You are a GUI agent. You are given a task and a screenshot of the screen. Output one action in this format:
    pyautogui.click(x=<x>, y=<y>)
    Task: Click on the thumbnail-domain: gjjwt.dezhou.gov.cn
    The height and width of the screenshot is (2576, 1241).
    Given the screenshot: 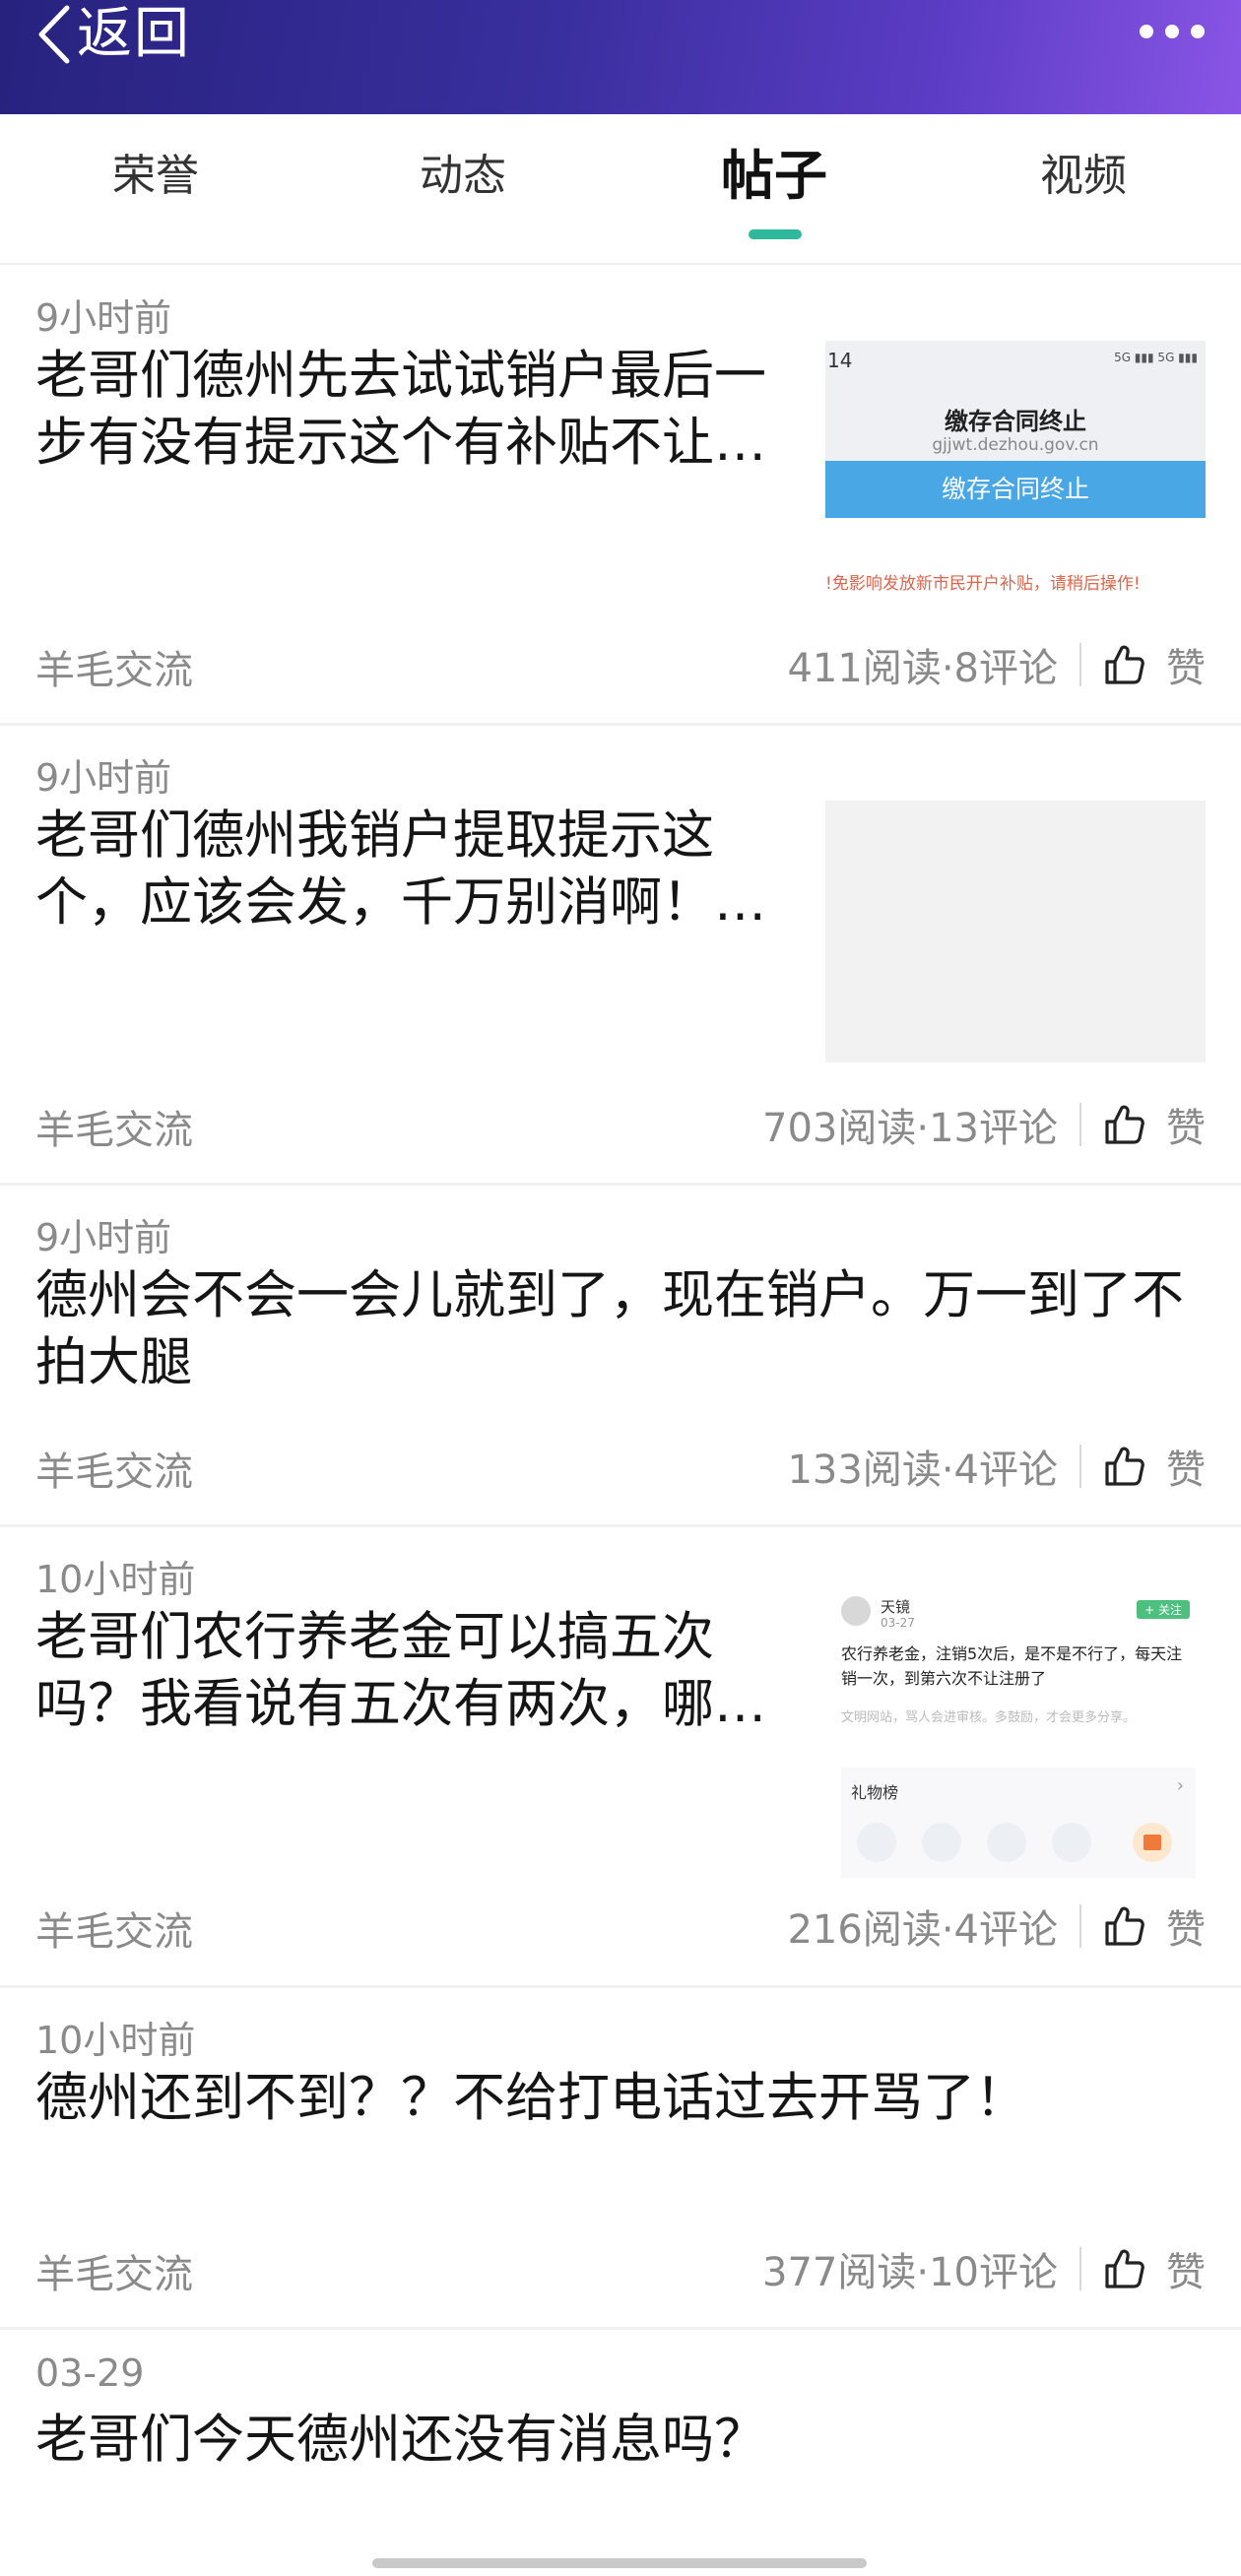 What is the action you would take?
    pyautogui.click(x=1016, y=445)
    